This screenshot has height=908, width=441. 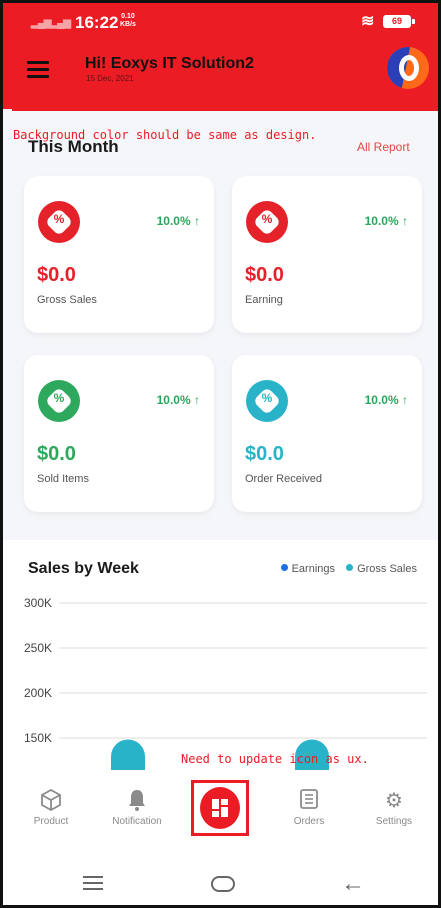 I want to click on this-month-title: This Month, so click(x=73, y=146).